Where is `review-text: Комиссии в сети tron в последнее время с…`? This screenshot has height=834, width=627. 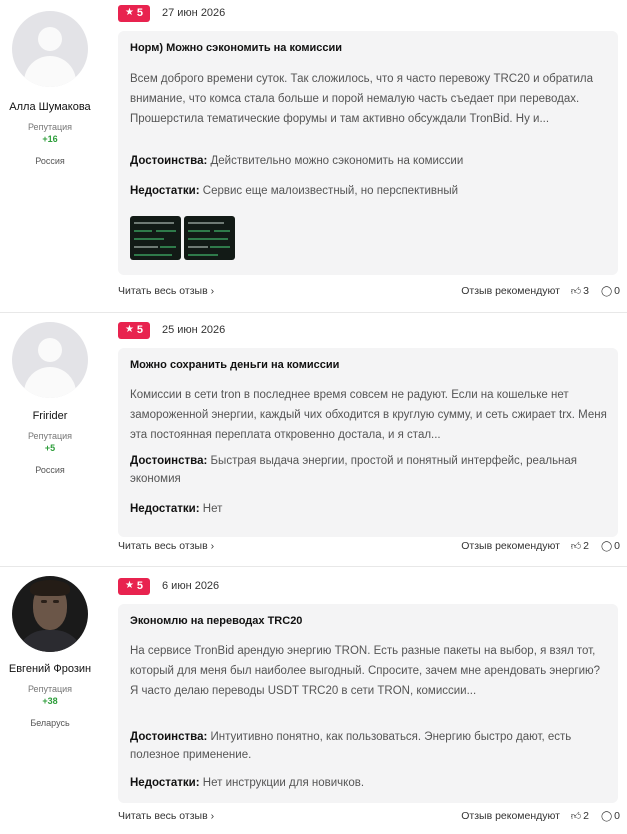 review-text: Комиссии в сети tron в последнее время с… is located at coordinates (368, 415).